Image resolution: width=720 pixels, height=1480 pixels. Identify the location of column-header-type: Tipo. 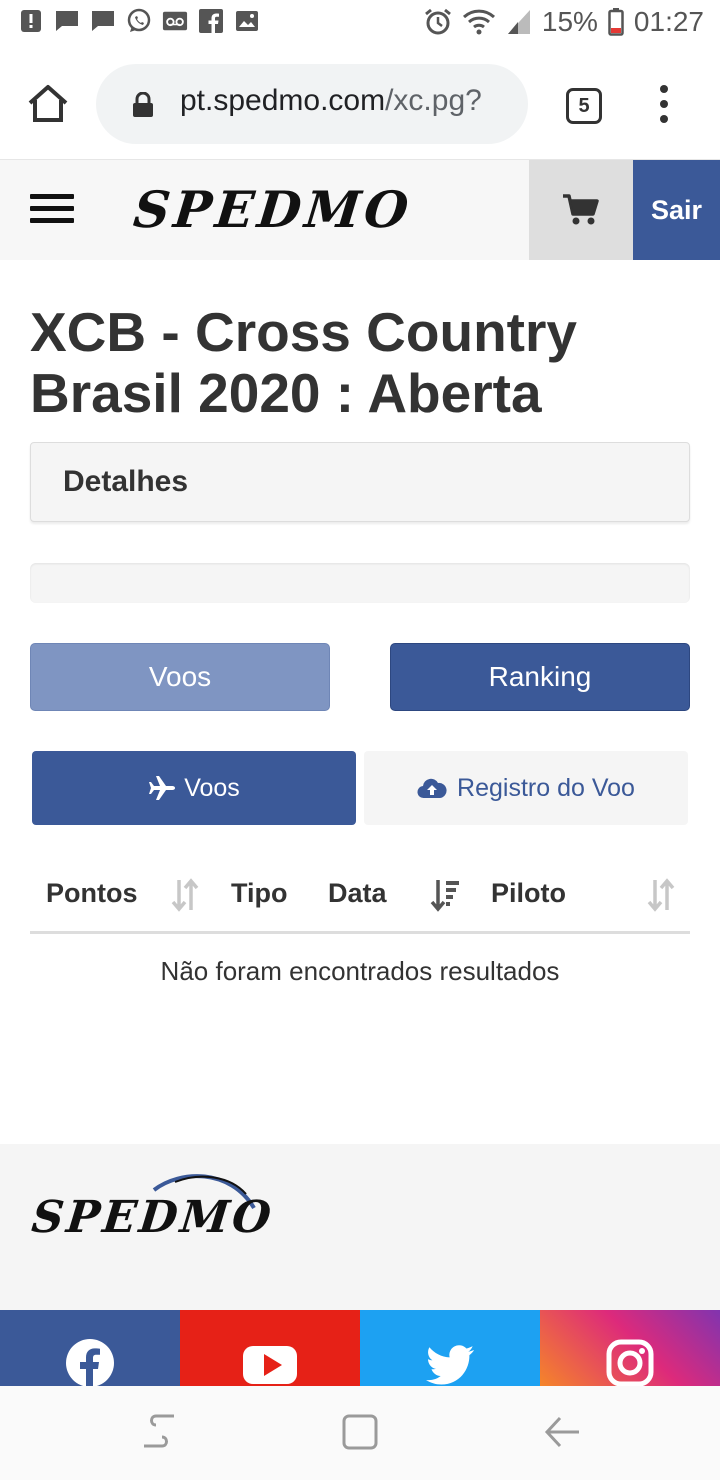
(259, 893).